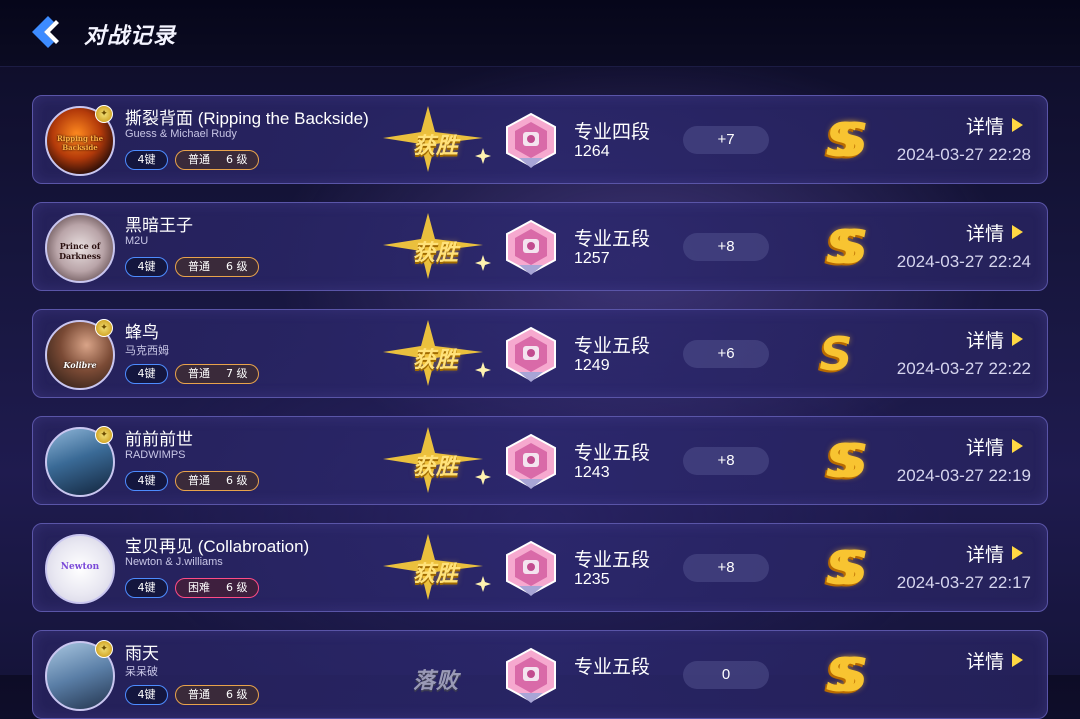 Image resolution: width=1080 pixels, height=719 pixels. I want to click on song-title: 宝贝再见 (Collabroation), so click(217, 546).